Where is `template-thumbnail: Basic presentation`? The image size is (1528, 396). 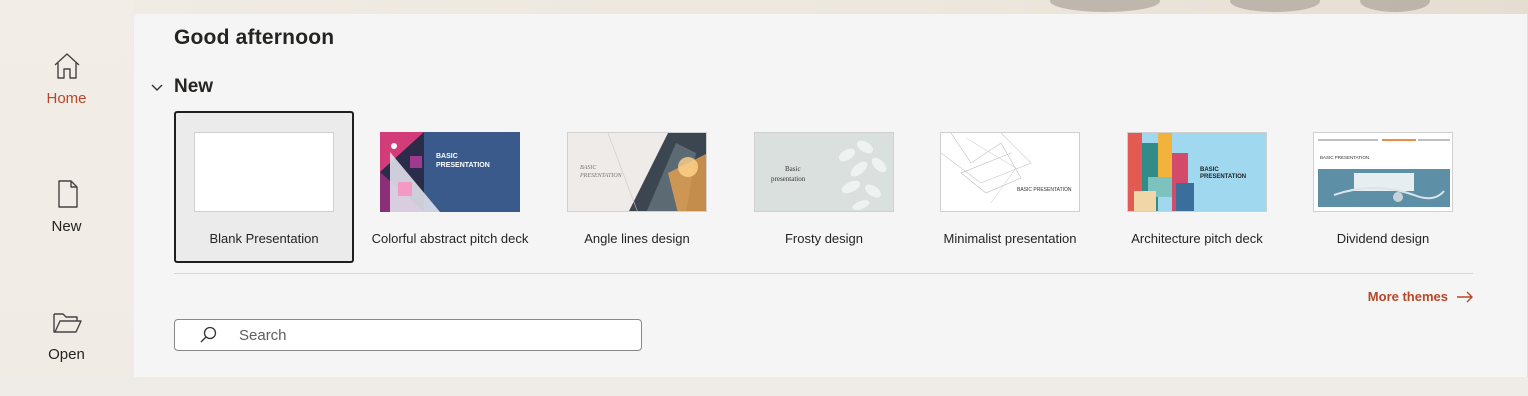
template-thumbnail: Basic presentation is located at coordinates (824, 172).